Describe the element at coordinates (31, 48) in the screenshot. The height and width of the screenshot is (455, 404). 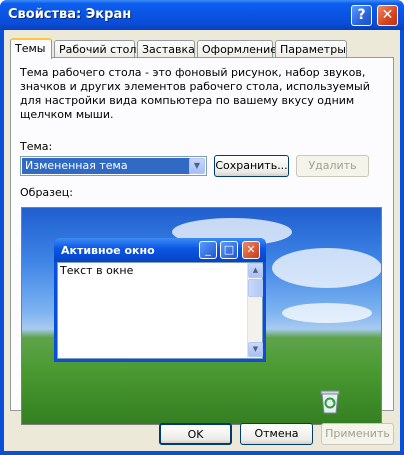
I see `tab-themes: Темы` at that location.